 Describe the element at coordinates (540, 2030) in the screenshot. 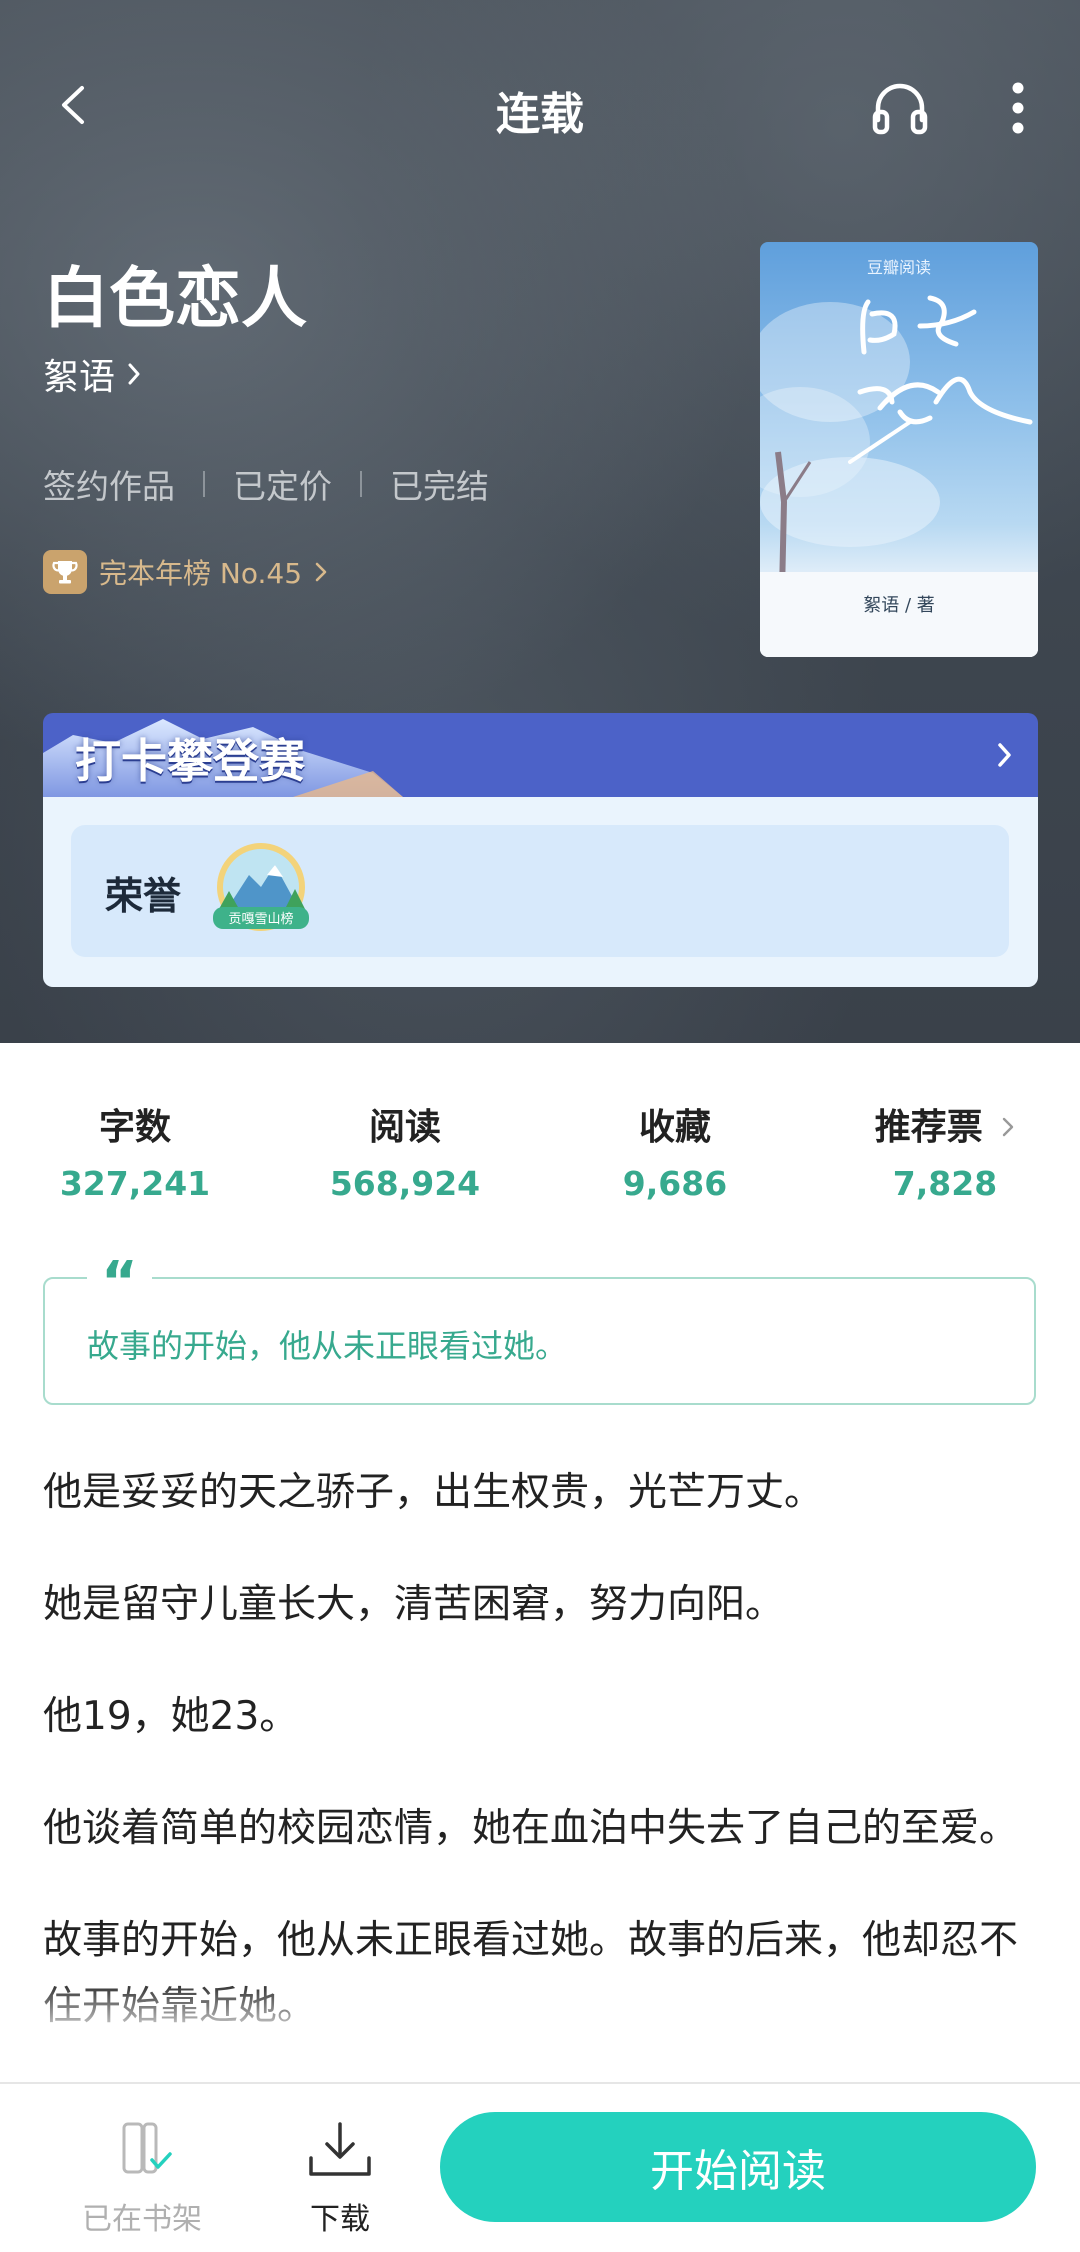

I see `synopsis-fade` at that location.